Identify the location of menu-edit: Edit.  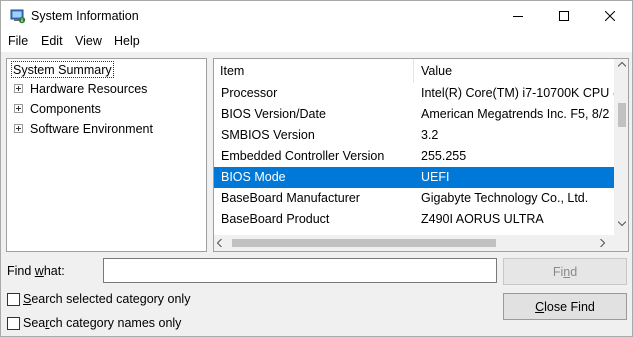
(52, 41).